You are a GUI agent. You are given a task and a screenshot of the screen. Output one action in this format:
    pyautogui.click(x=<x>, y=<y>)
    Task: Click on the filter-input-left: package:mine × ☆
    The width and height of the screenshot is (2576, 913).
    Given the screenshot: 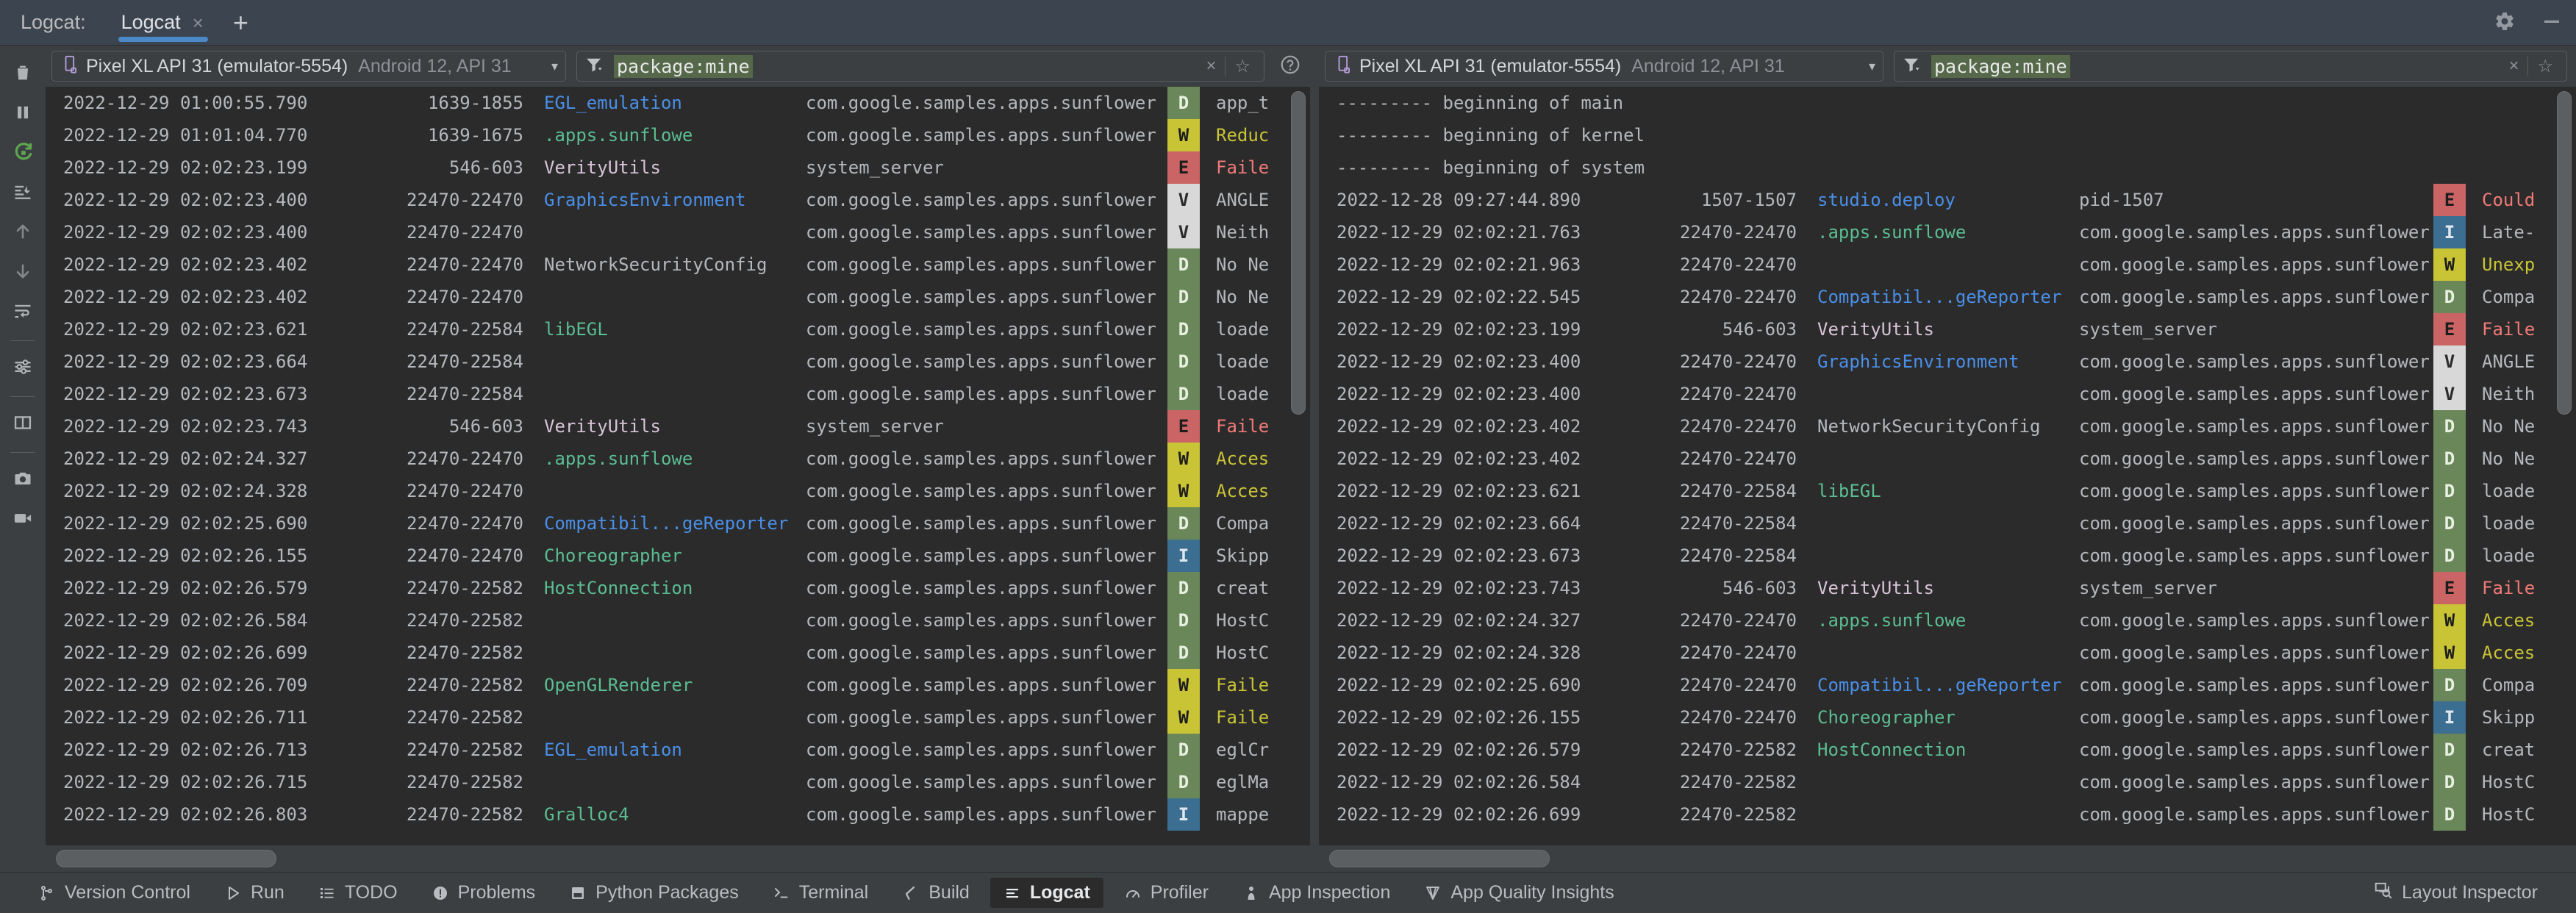 What is the action you would take?
    pyautogui.click(x=920, y=67)
    